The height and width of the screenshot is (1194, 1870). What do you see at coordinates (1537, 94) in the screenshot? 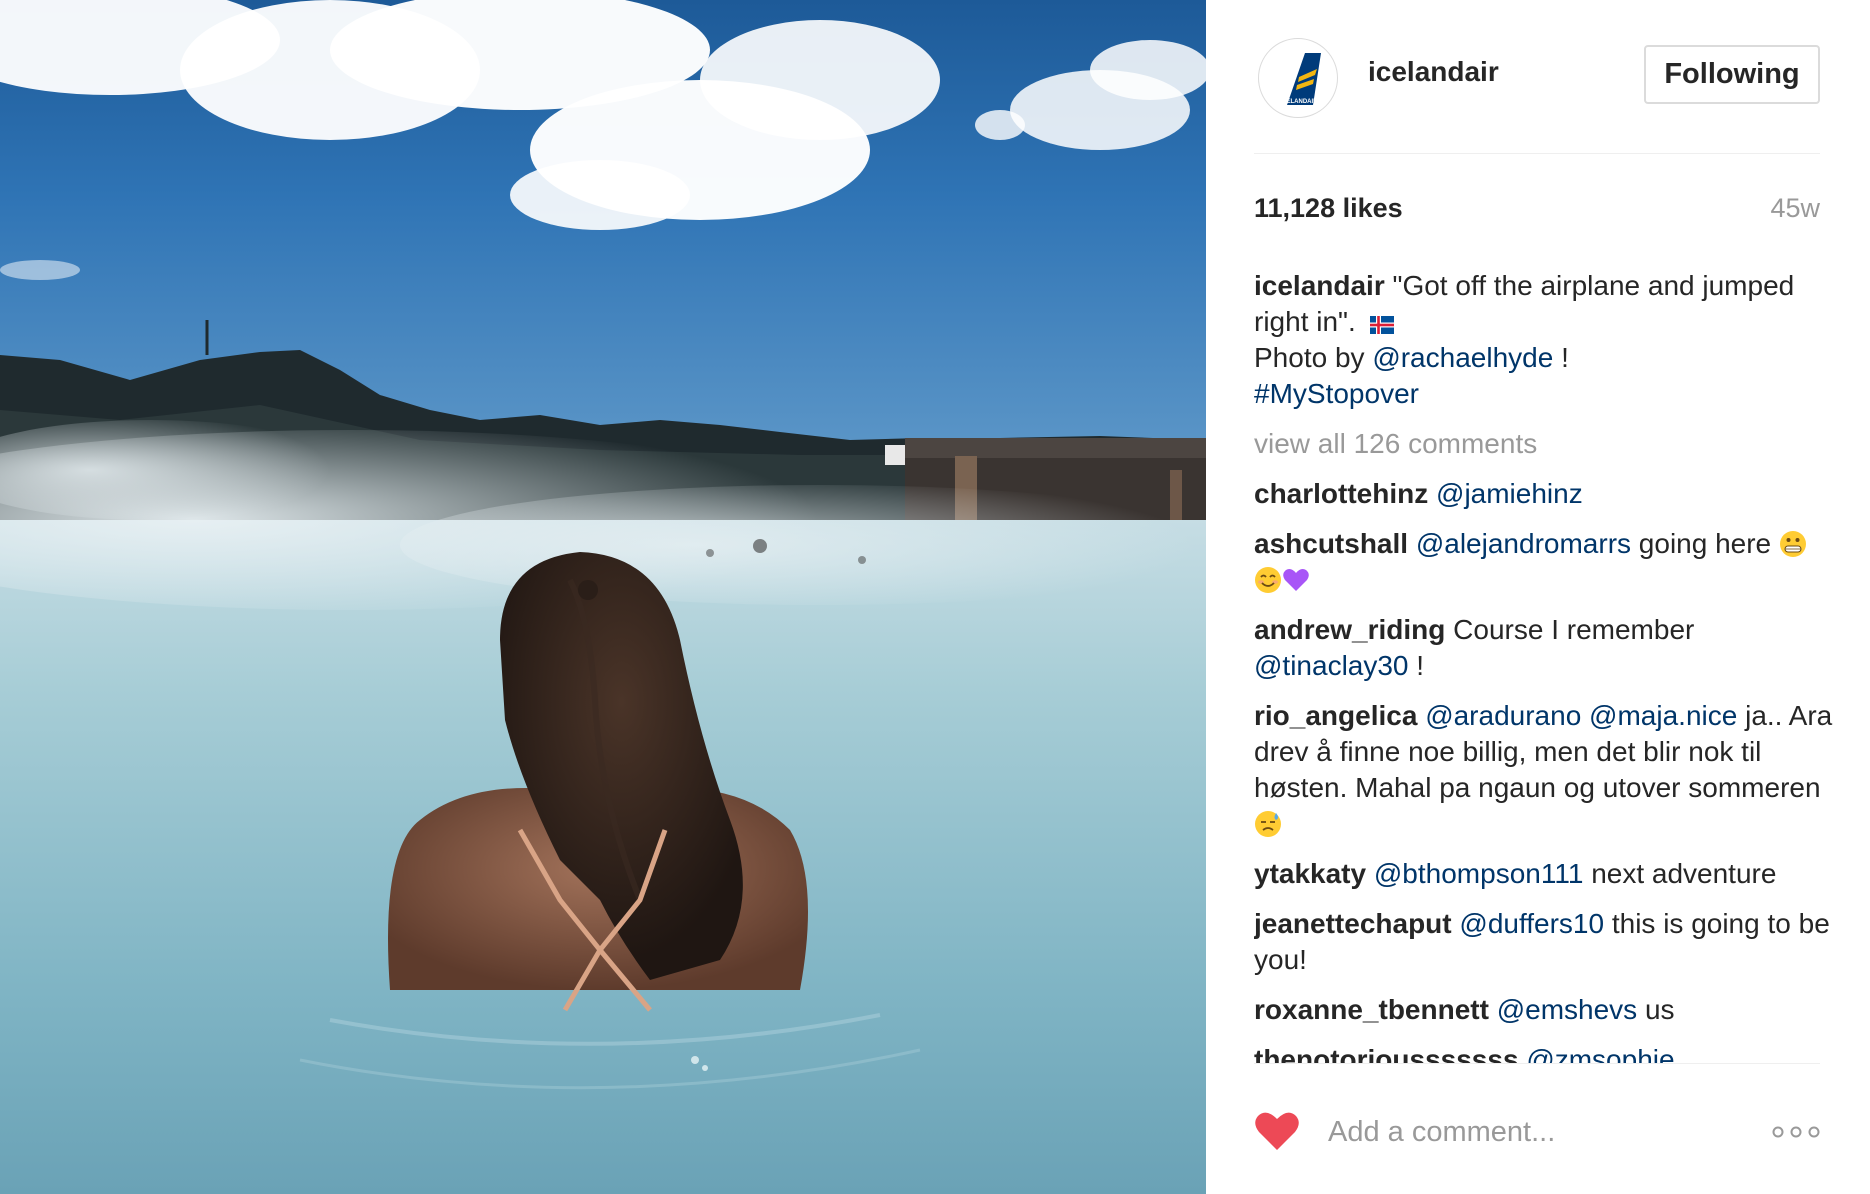
I see `post-header: ICELANDAIR icelandair Following` at bounding box center [1537, 94].